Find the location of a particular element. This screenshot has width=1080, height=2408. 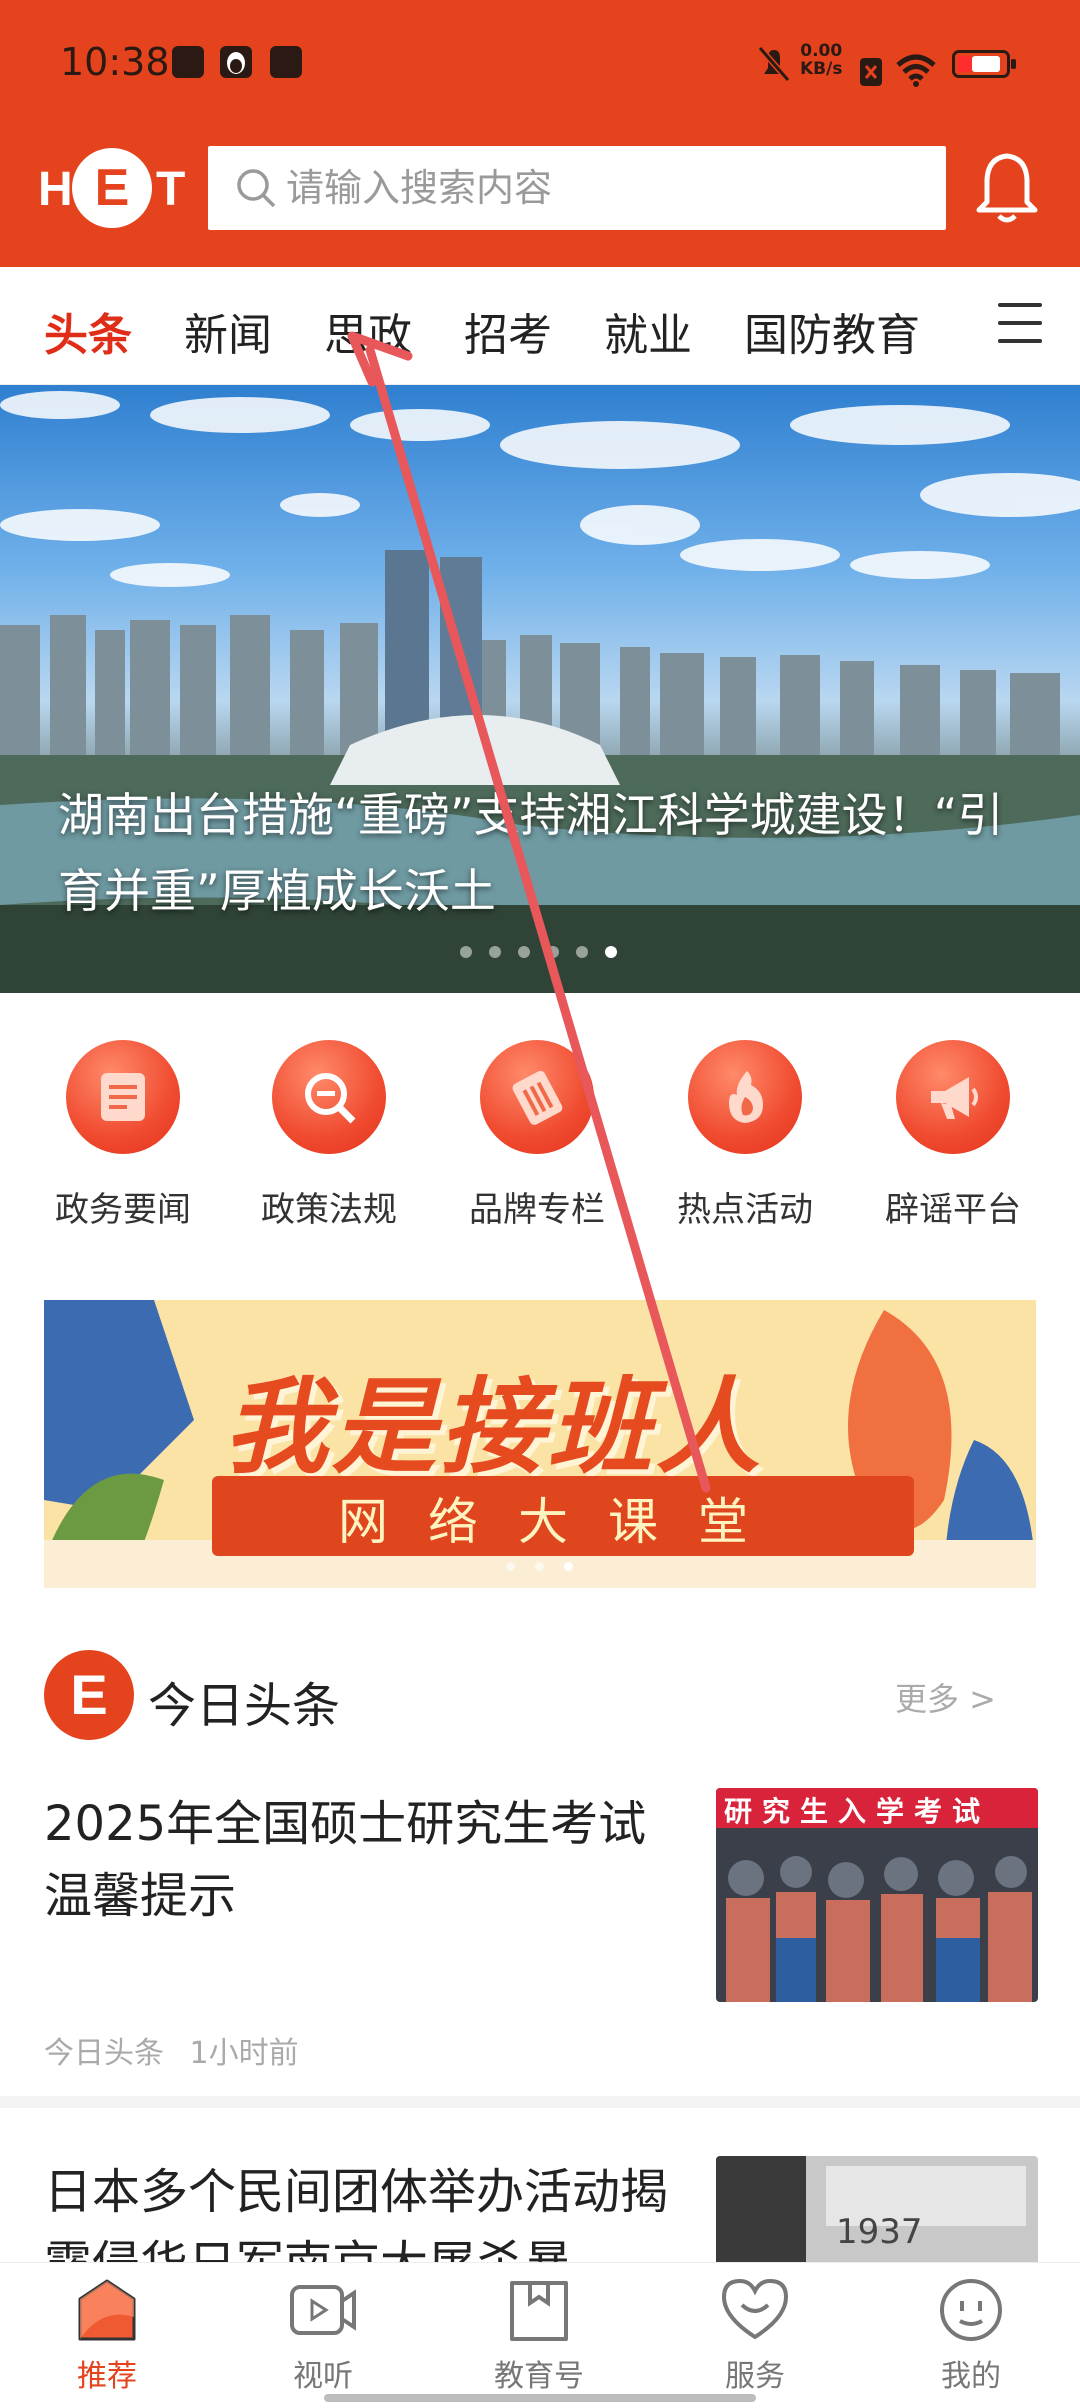

battery-icon is located at coordinates (984, 64).